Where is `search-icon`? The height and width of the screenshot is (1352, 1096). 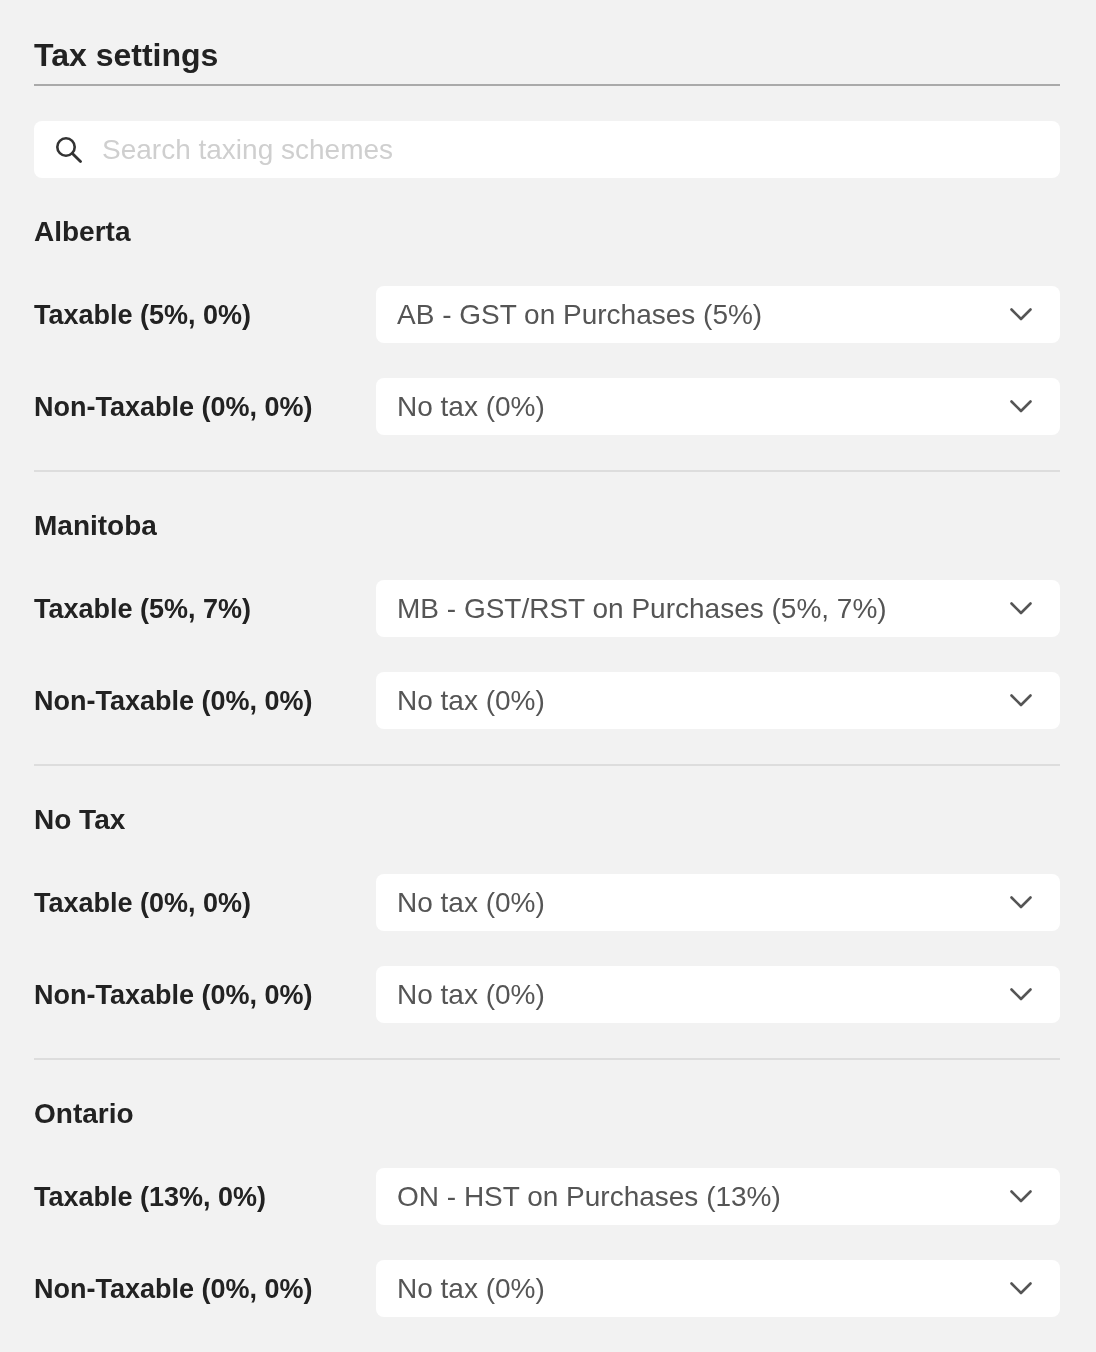 search-icon is located at coordinates (68, 149).